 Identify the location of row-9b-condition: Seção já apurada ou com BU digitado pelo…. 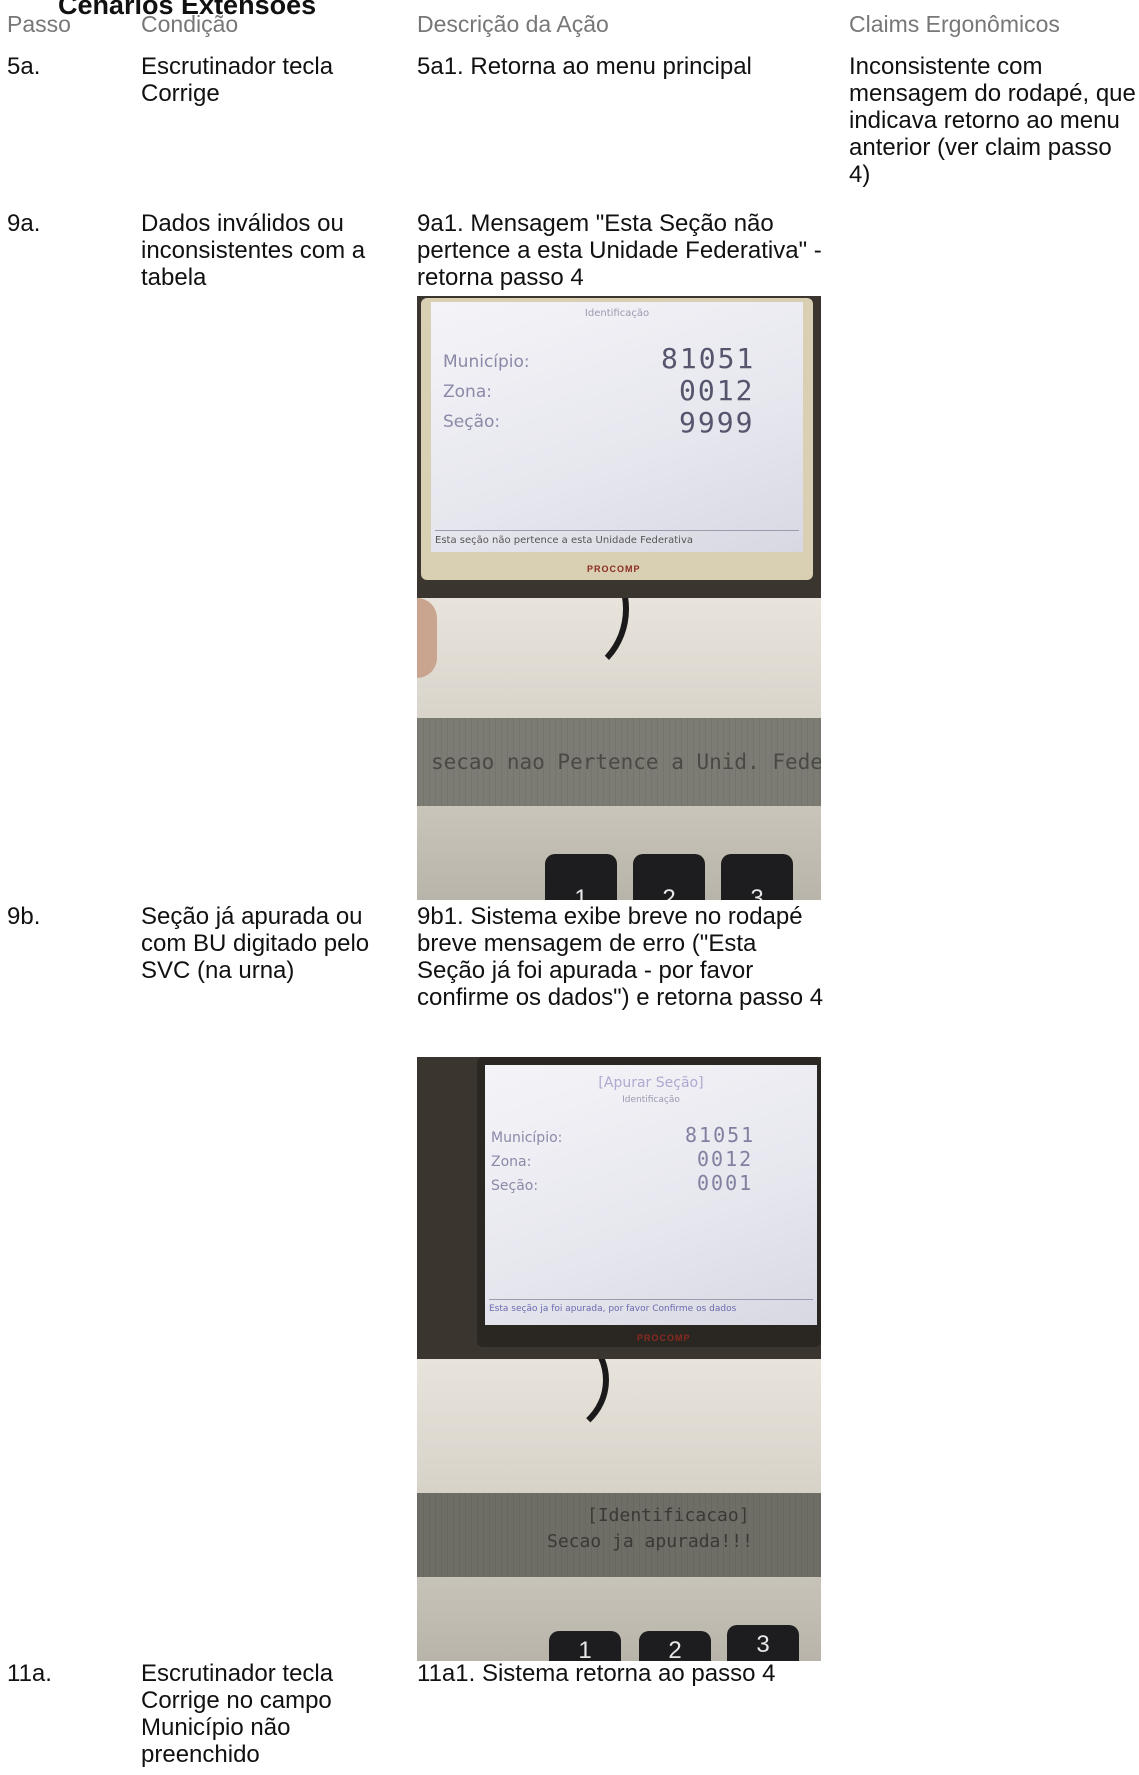
(255, 943).